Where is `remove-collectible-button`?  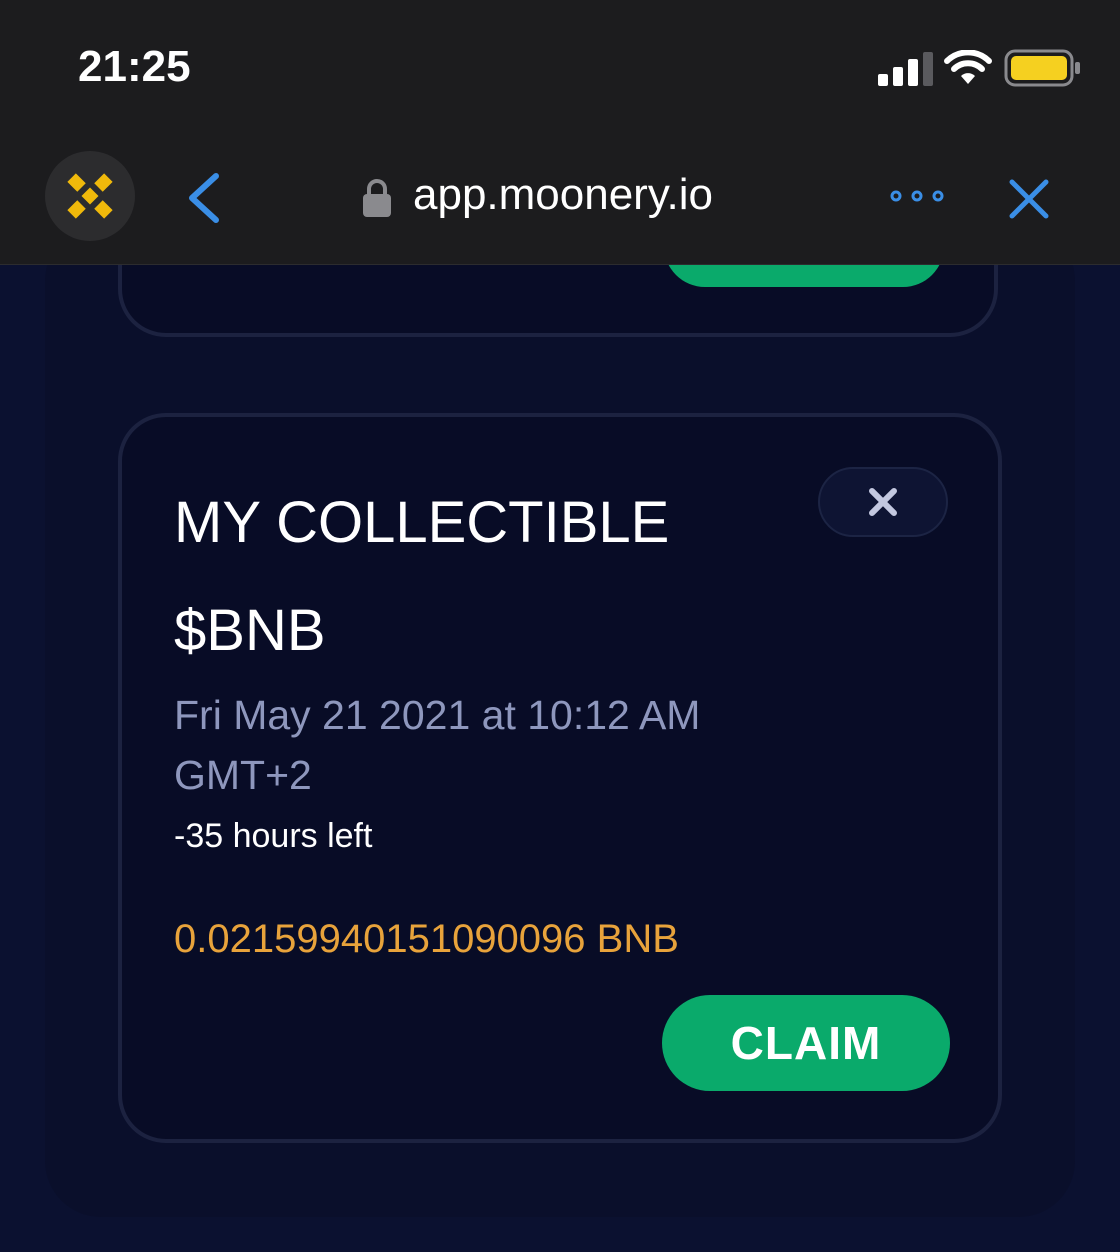 remove-collectible-button is located at coordinates (883, 502).